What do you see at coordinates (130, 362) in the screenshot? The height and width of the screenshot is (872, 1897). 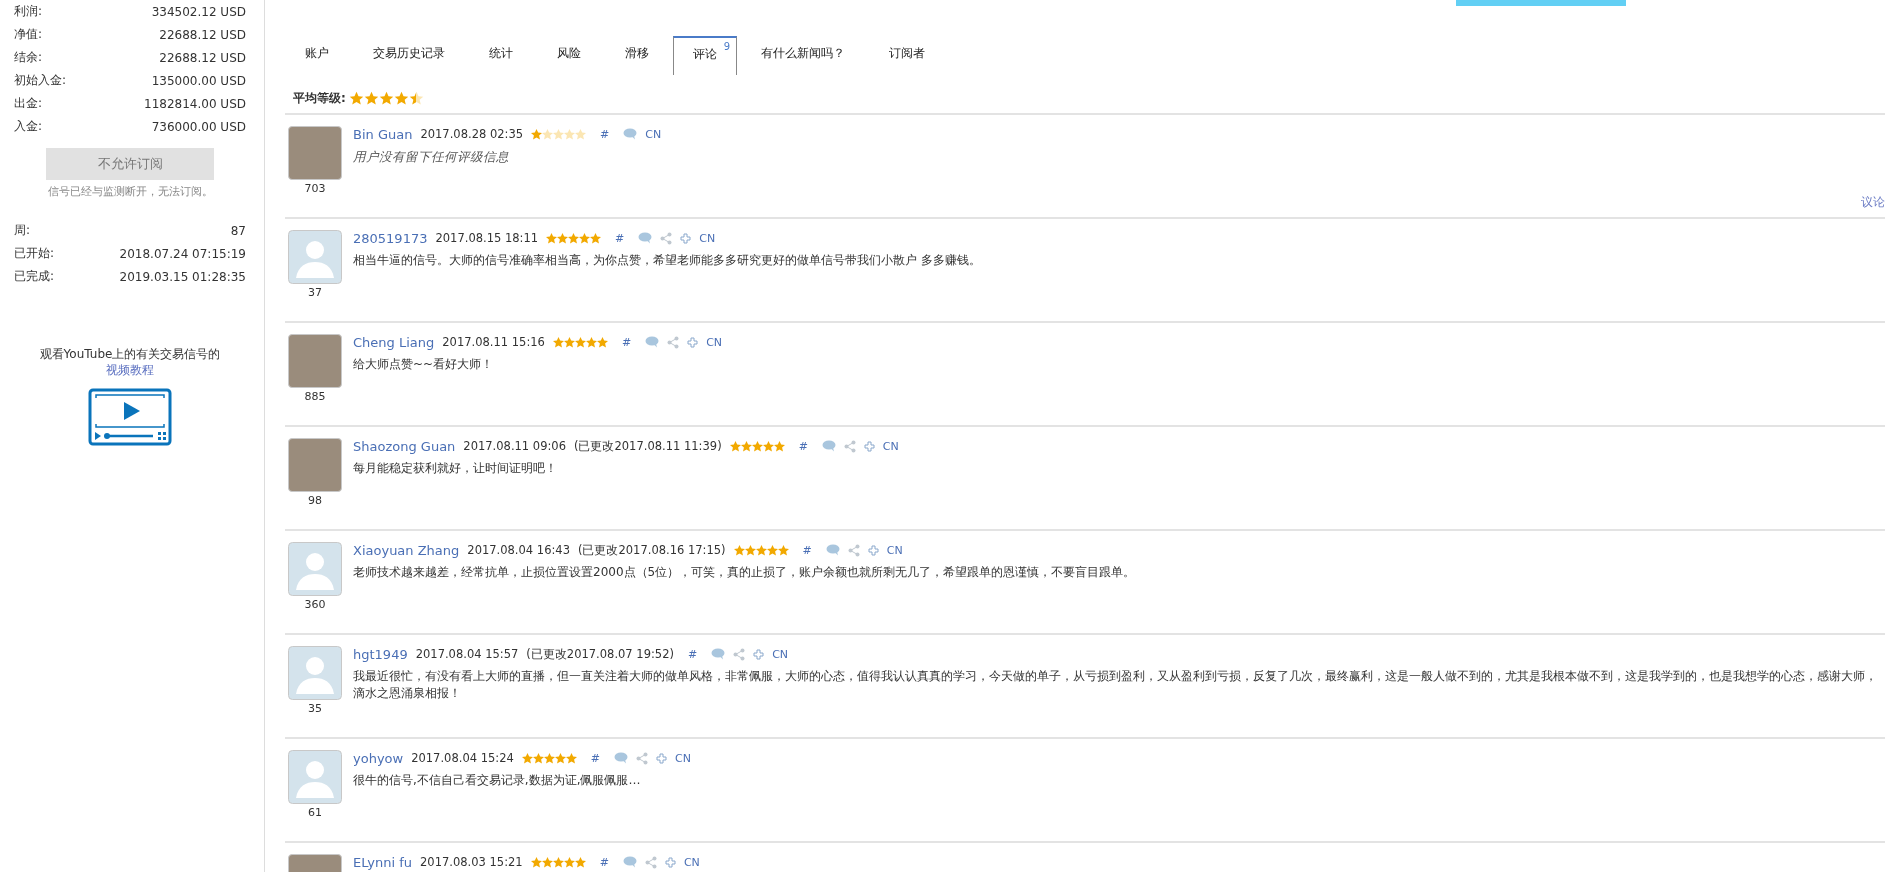 I see `video-tutorial-text: 观看YouTube上的有关交易信号的 视频教程` at bounding box center [130, 362].